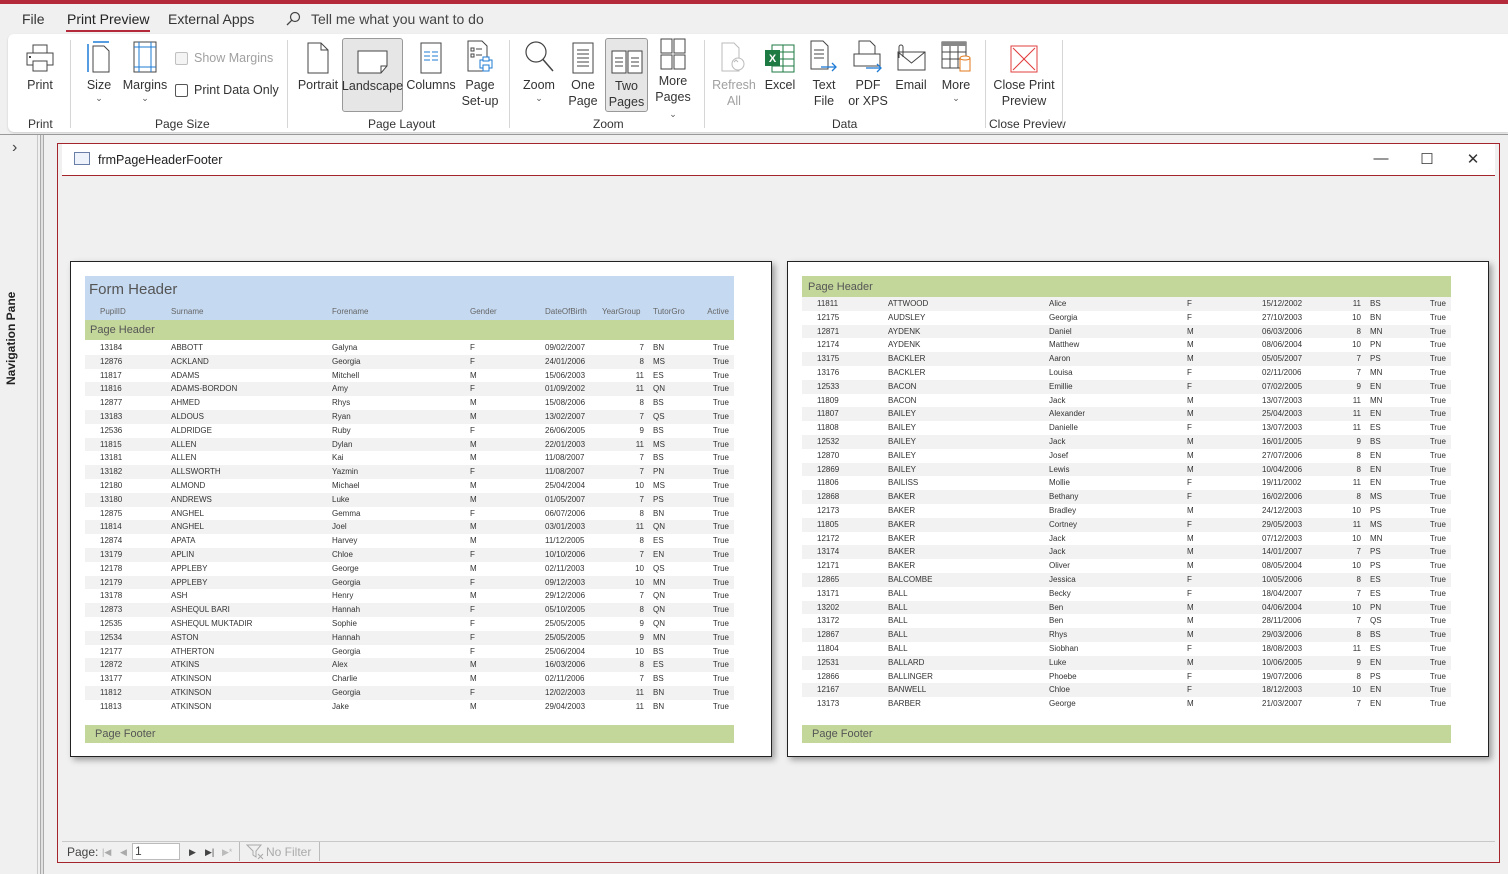 The height and width of the screenshot is (874, 1508). What do you see at coordinates (673, 78) in the screenshot?
I see `more-pages-button: More Pages ⌄` at bounding box center [673, 78].